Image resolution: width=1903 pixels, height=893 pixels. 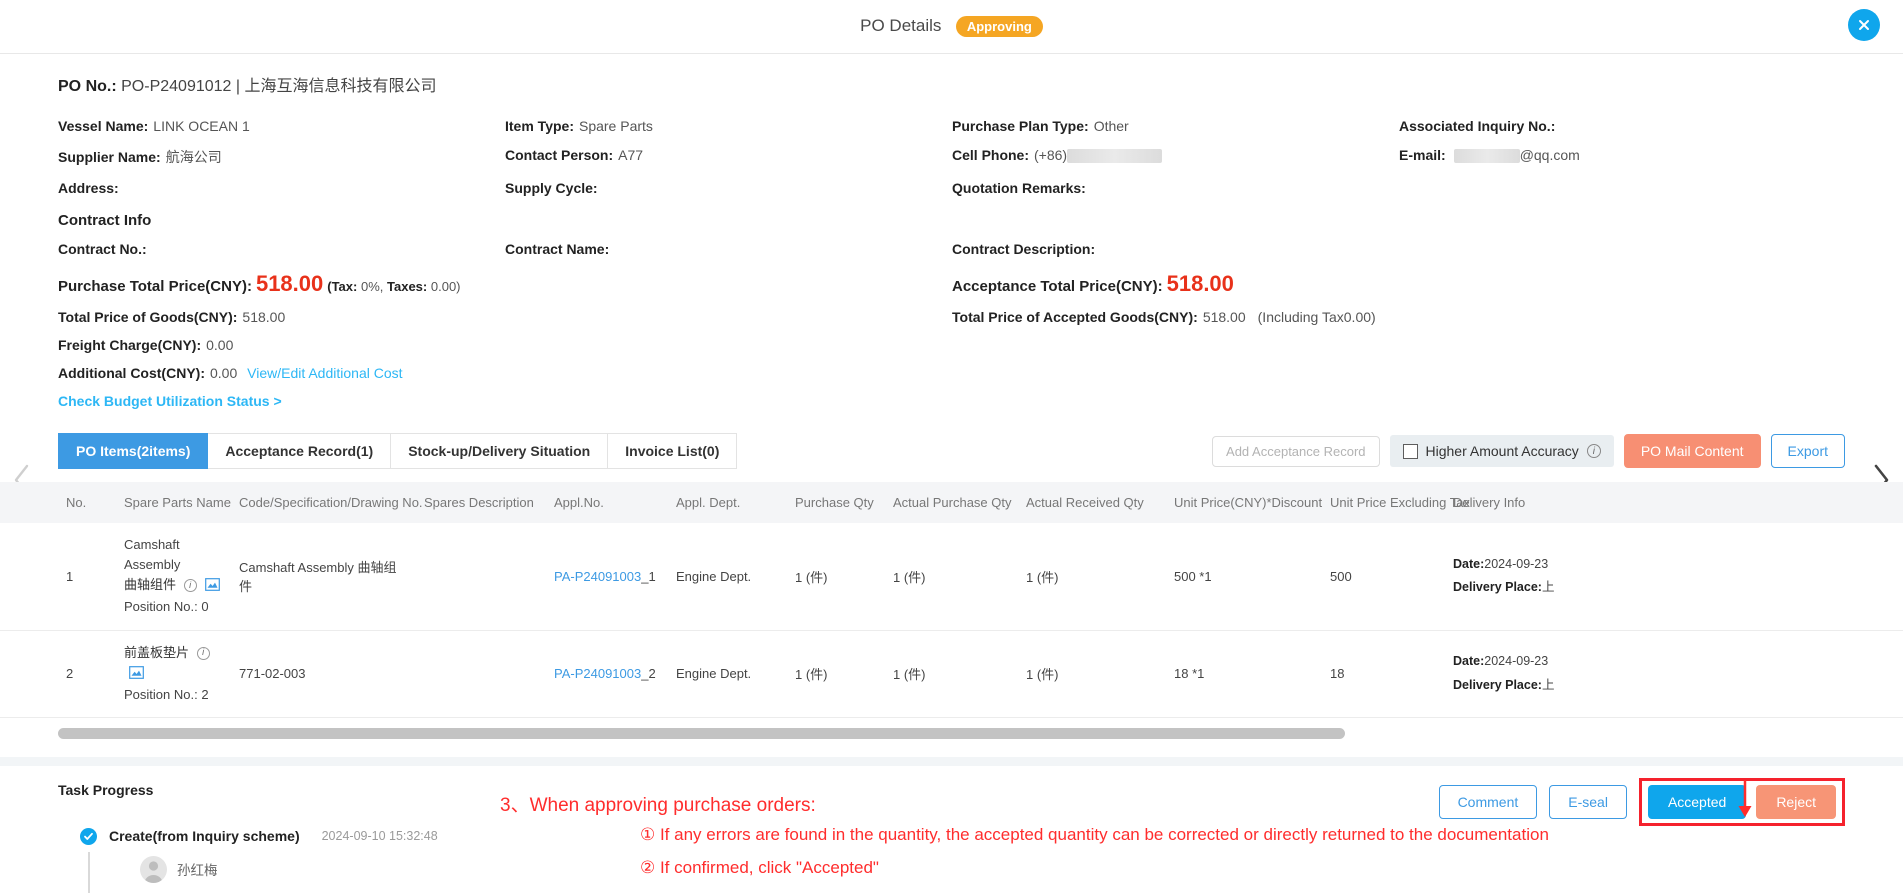 What do you see at coordinates (1244, 502) in the screenshot?
I see `col-unit-price-discount: Unit Price(CNY)*Discount` at bounding box center [1244, 502].